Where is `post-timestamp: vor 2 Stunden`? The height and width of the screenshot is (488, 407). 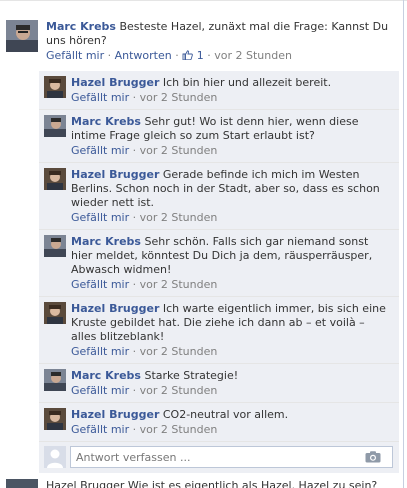
post-timestamp: vor 2 Stunden is located at coordinates (253, 55).